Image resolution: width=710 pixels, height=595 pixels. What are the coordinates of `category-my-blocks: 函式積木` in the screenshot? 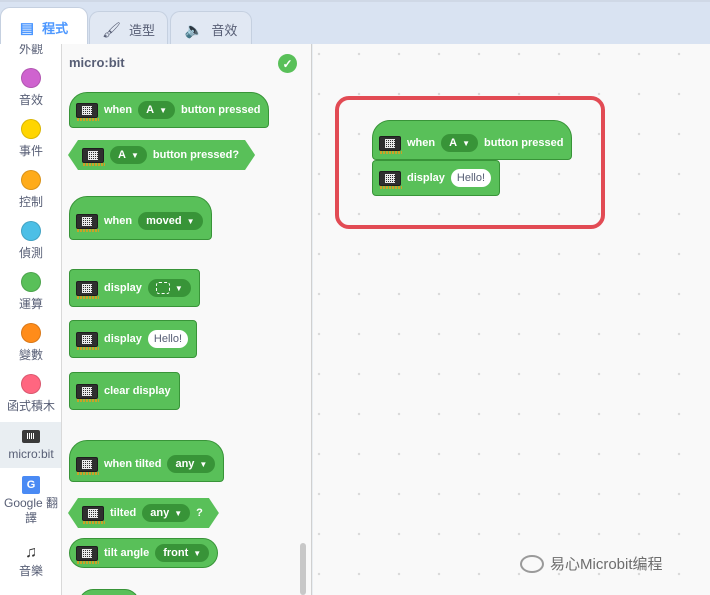 It's located at (30, 394).